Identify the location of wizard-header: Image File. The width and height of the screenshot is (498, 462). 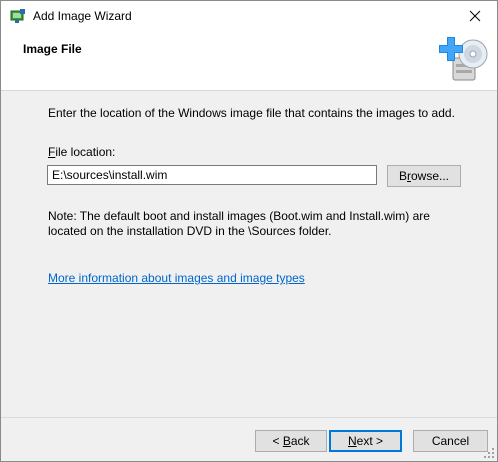
(249, 61).